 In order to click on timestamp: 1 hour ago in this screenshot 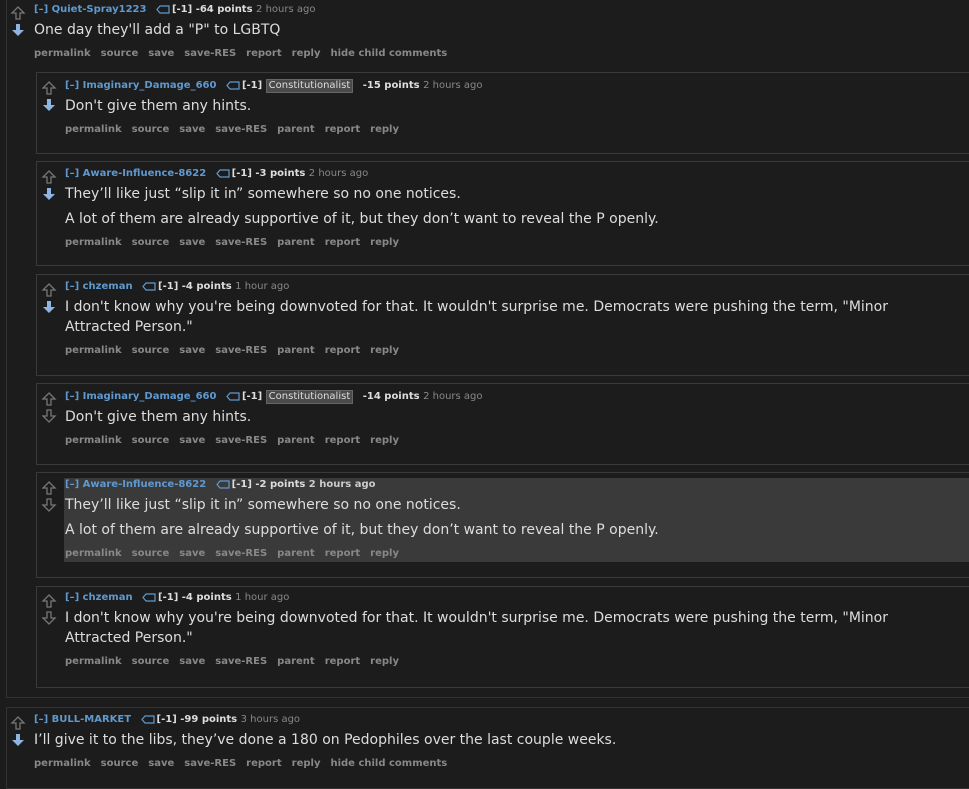, I will do `click(262, 286)`.